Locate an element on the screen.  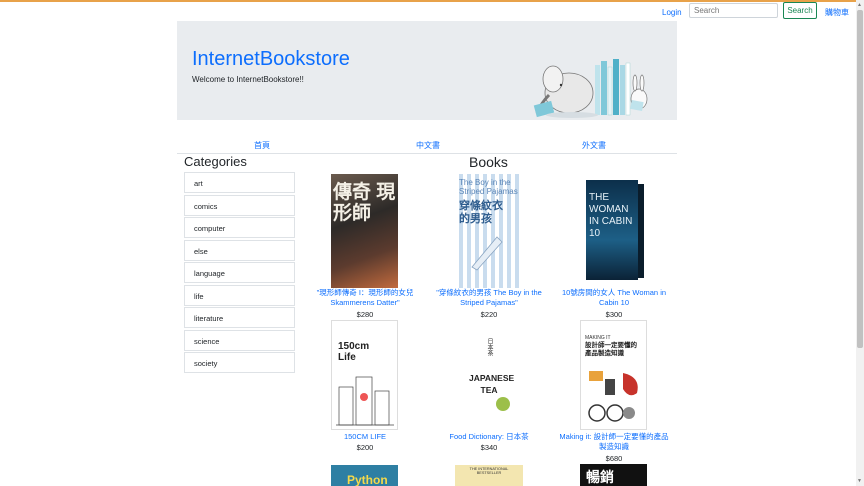
categories-heading: Categories is located at coordinates (215, 161).